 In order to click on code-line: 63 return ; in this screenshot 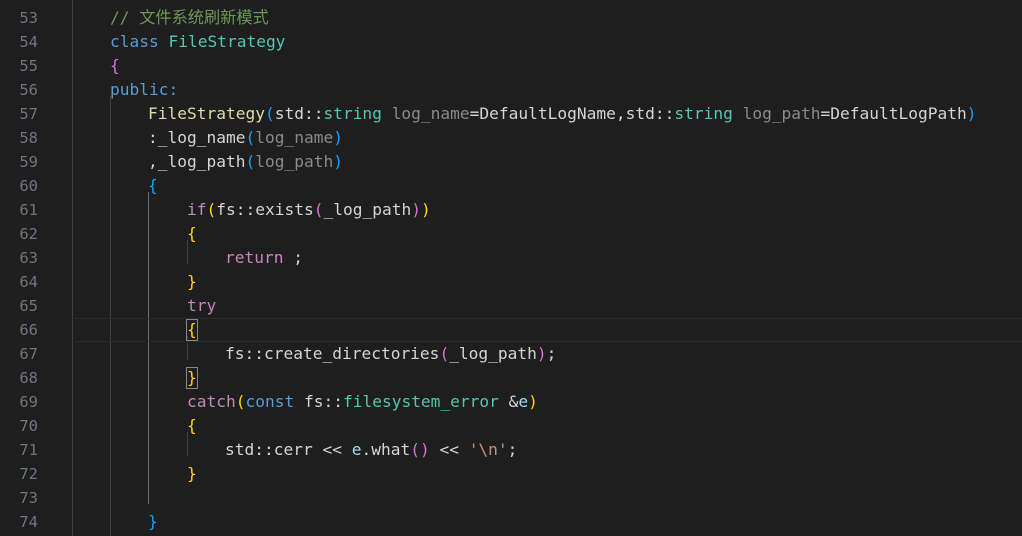, I will do `click(511, 258)`.